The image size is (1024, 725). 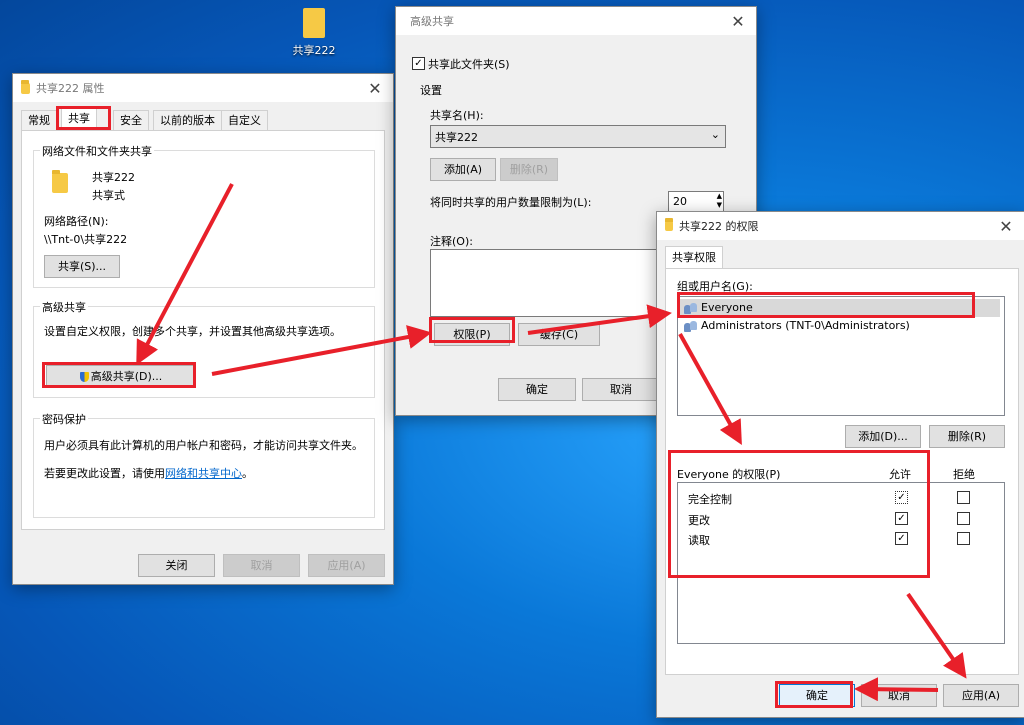 I want to click on permissions-title: 共享222 的权限, so click(x=719, y=226).